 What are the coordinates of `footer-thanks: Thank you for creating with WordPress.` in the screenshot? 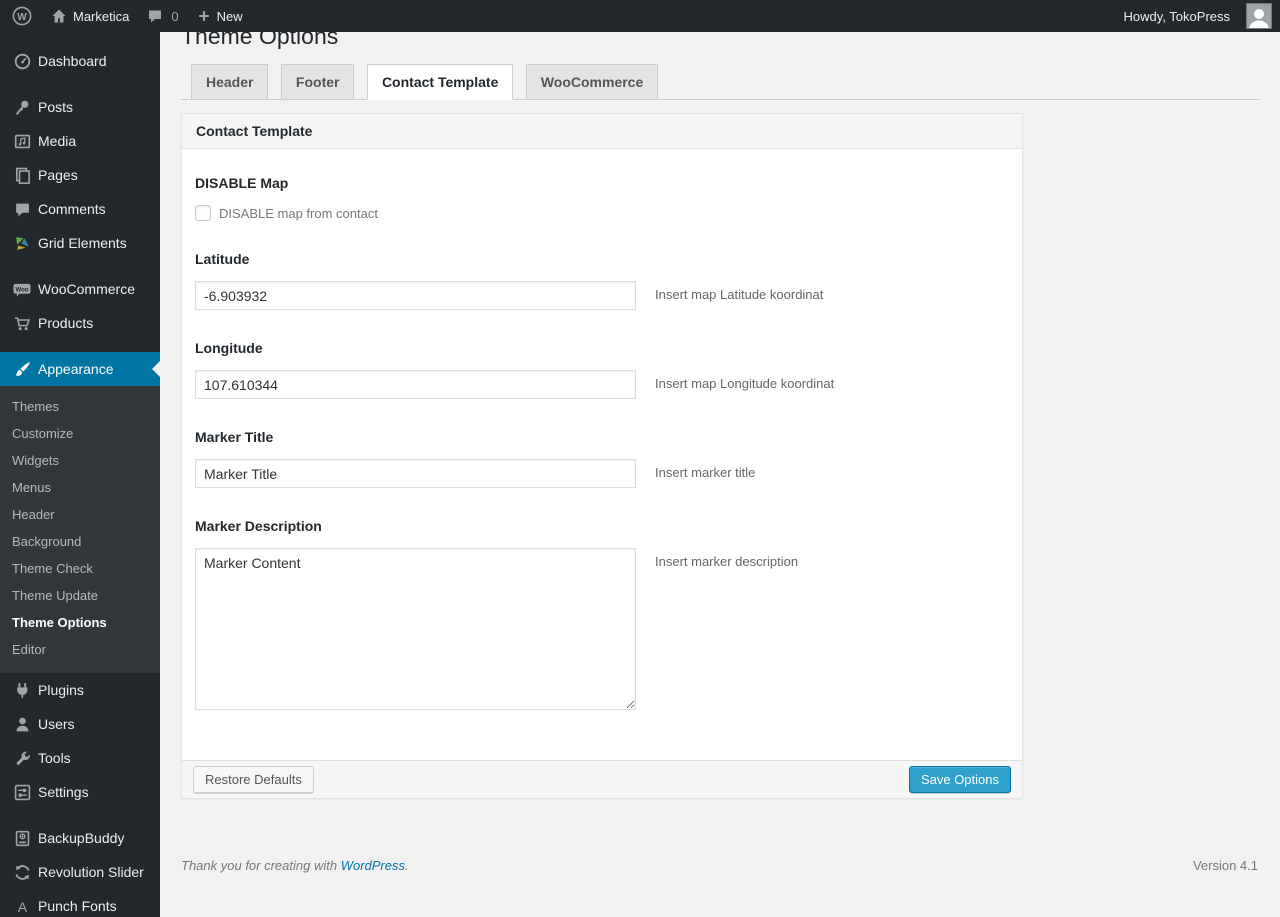 It's located at (295, 865).